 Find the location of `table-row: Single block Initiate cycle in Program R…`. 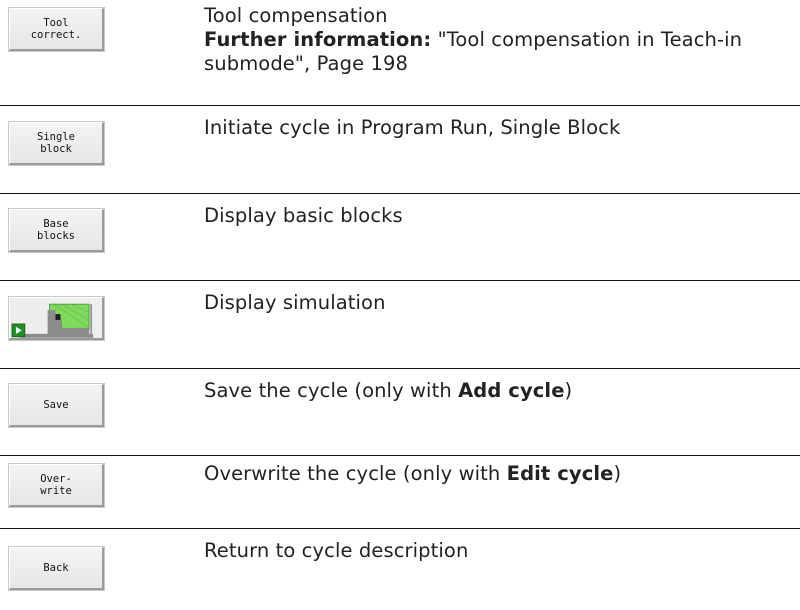

table-row: Single block Initiate cycle in Program R… is located at coordinates (400, 149).